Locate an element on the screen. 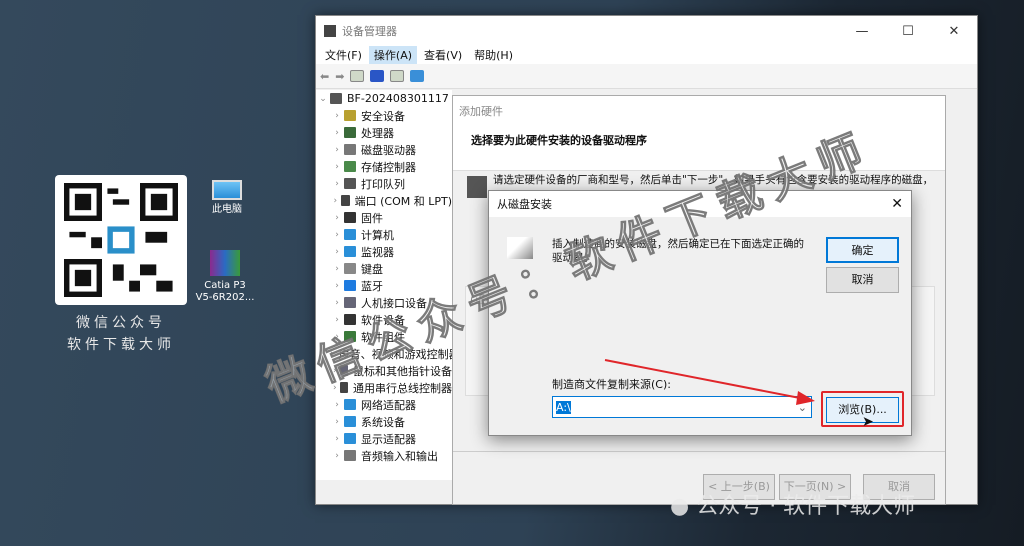  tree-item-label: 音频输入和输出 is located at coordinates (399, 456).